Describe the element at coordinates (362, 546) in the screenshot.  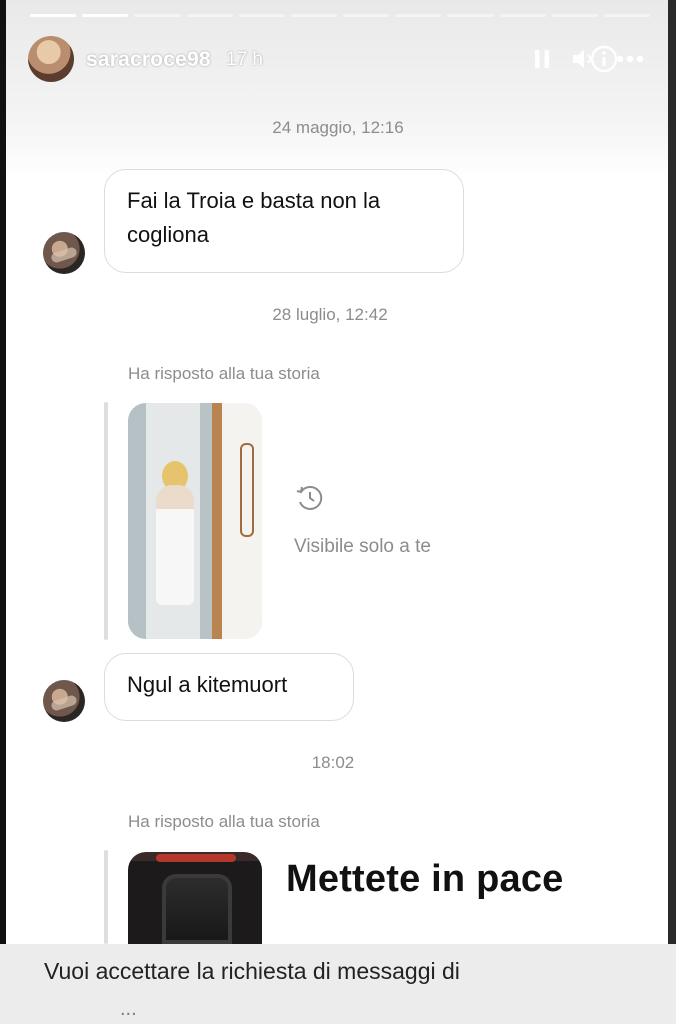
I see `visibility-note: Visibile solo a te` at that location.